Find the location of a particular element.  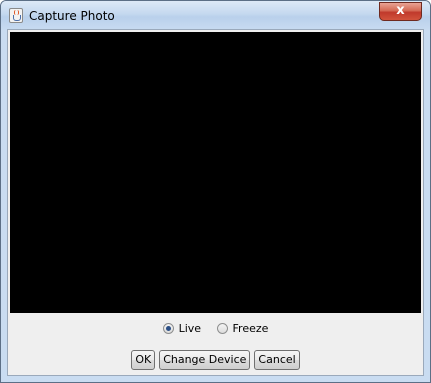

freeze-radio-label: Freeze is located at coordinates (250, 328).